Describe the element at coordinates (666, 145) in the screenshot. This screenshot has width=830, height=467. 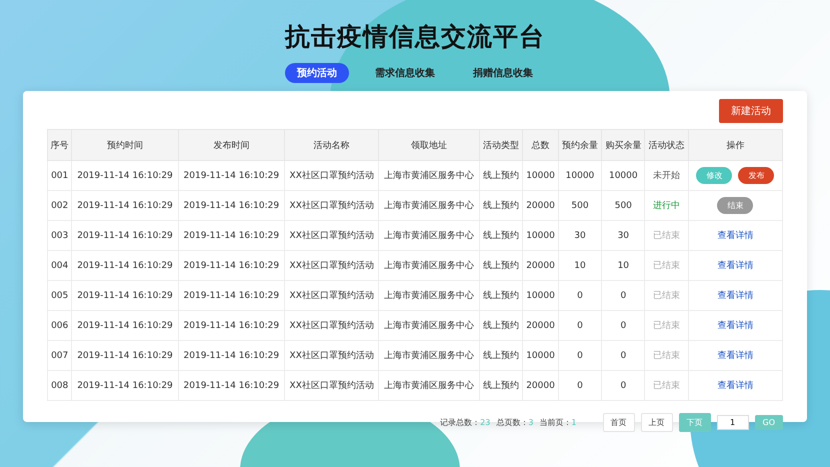
I see `column-header: 活动状态` at that location.